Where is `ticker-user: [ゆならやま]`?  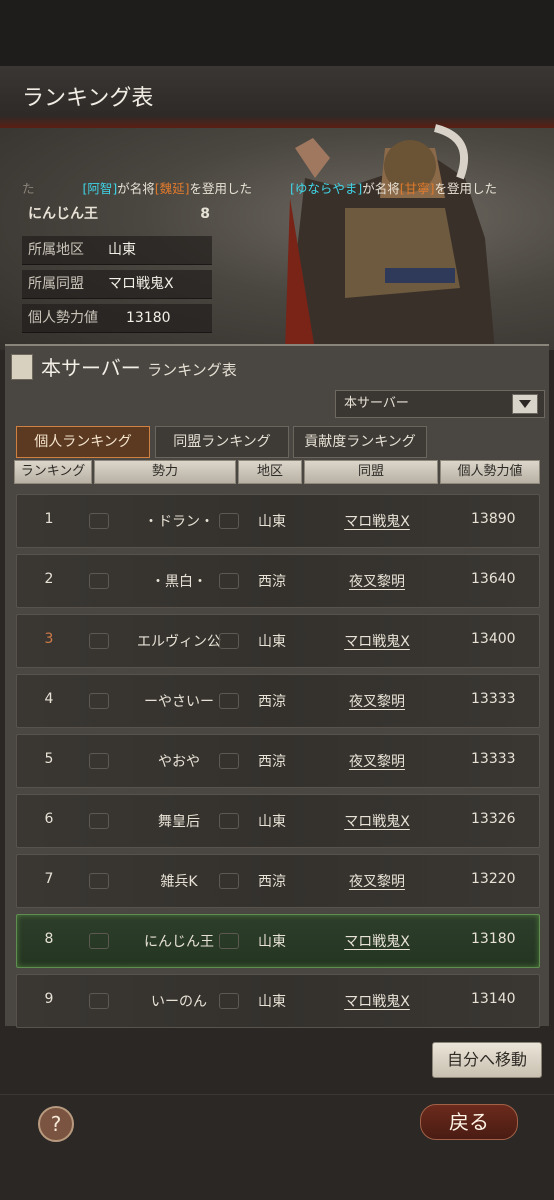 ticker-user: [ゆならやま] is located at coordinates (326, 188).